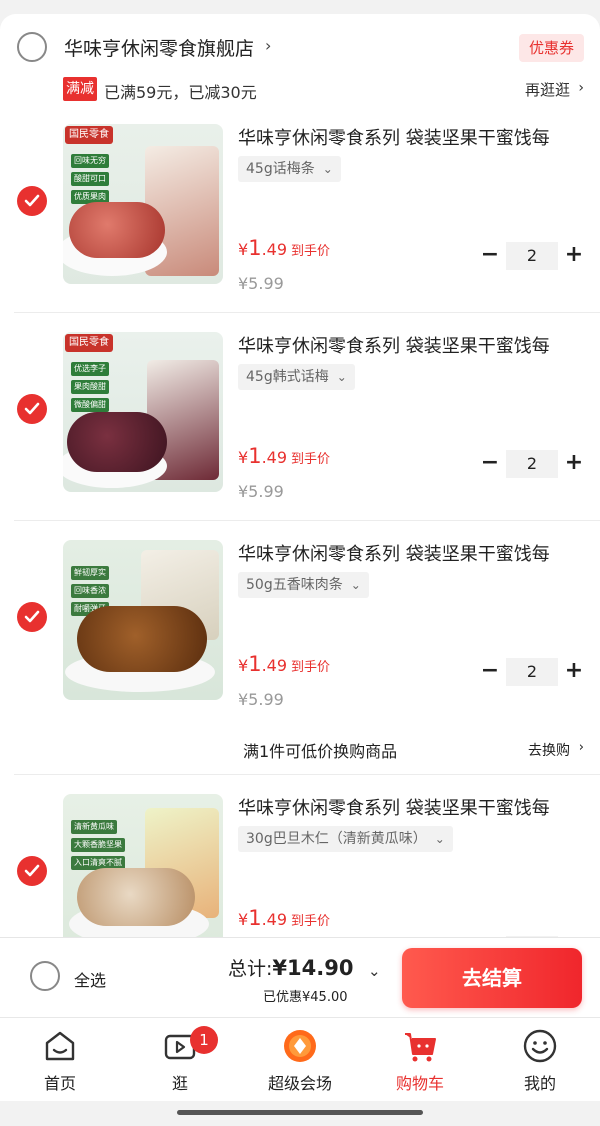 This screenshot has width=600, height=1126. I want to click on total-price: 总计:¥14.90, so click(291, 968).